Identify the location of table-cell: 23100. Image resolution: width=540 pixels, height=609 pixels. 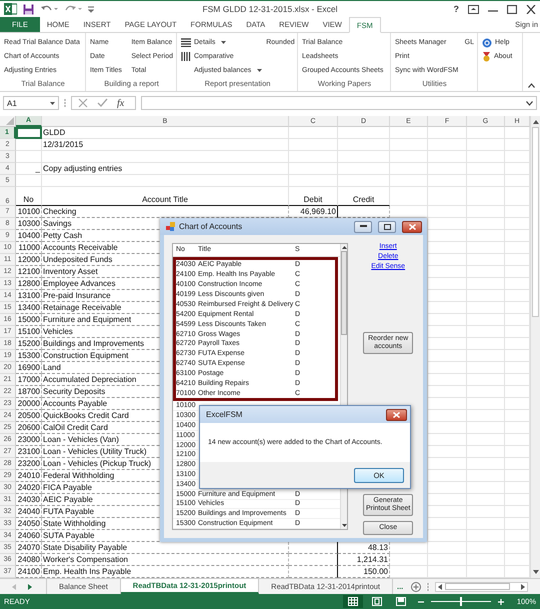
(29, 452).